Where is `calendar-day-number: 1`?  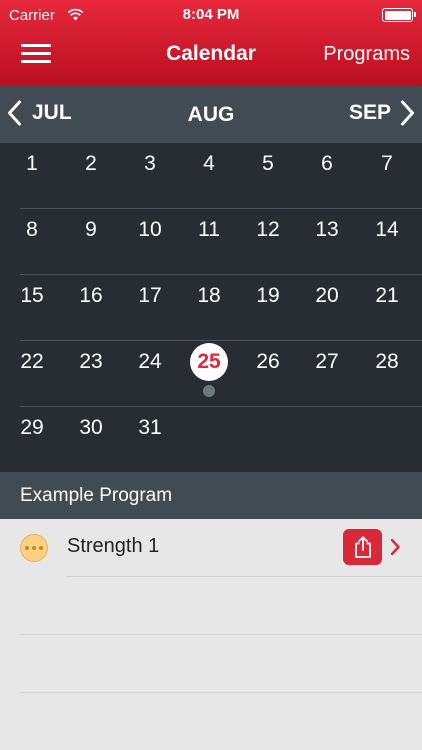
calendar-day-number: 1 is located at coordinates (32, 163).